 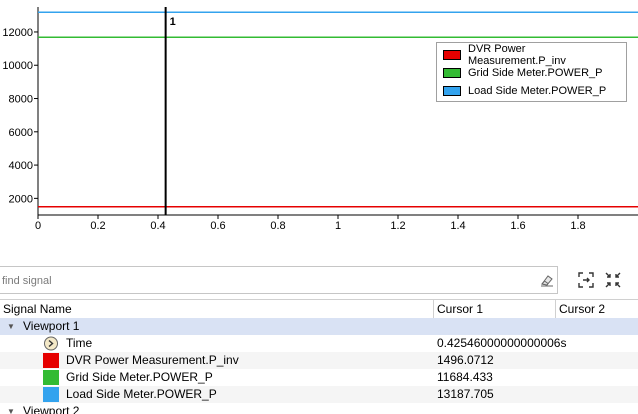 What do you see at coordinates (577, 226) in the screenshot?
I see `x-tick-label: 1.8` at bounding box center [577, 226].